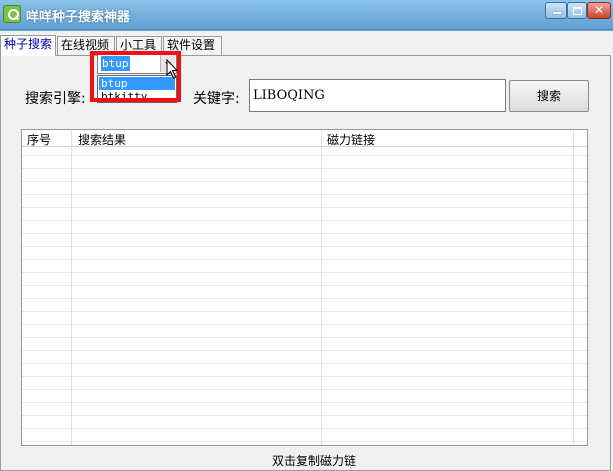  I want to click on mouse-cursor-icon, so click(173, 70).